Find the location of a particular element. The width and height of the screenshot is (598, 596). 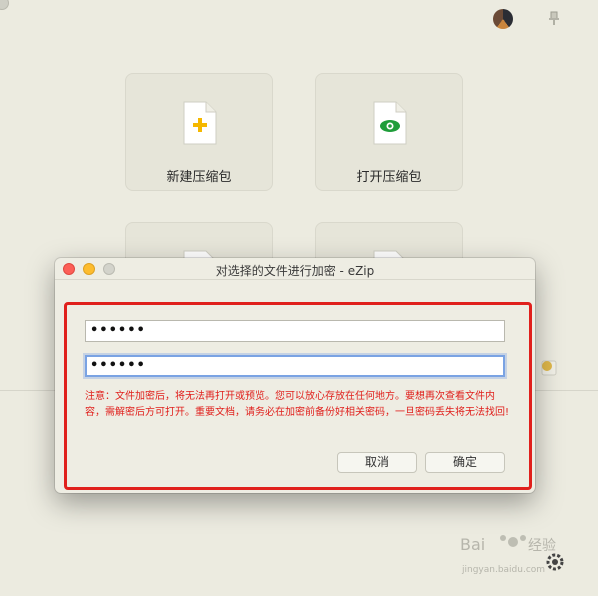

window-control-dot is located at coordinates (4, 5).